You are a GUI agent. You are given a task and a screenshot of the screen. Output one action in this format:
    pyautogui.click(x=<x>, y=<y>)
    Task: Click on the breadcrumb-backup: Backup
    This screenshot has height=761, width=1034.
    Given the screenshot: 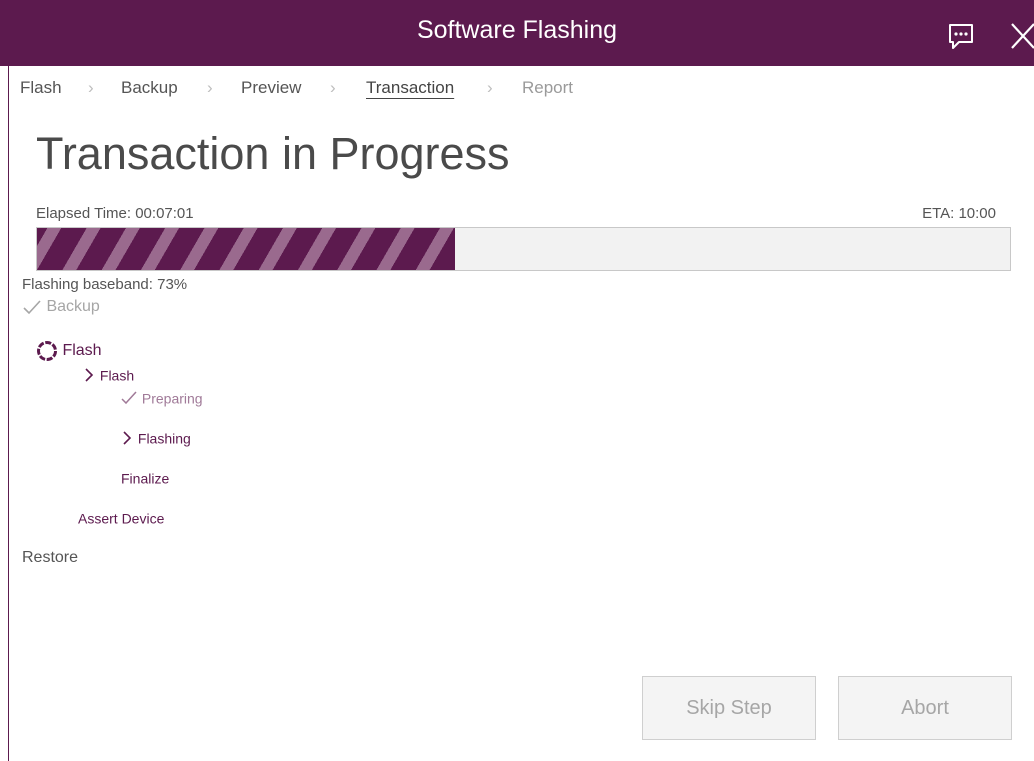 What is the action you would take?
    pyautogui.click(x=149, y=88)
    